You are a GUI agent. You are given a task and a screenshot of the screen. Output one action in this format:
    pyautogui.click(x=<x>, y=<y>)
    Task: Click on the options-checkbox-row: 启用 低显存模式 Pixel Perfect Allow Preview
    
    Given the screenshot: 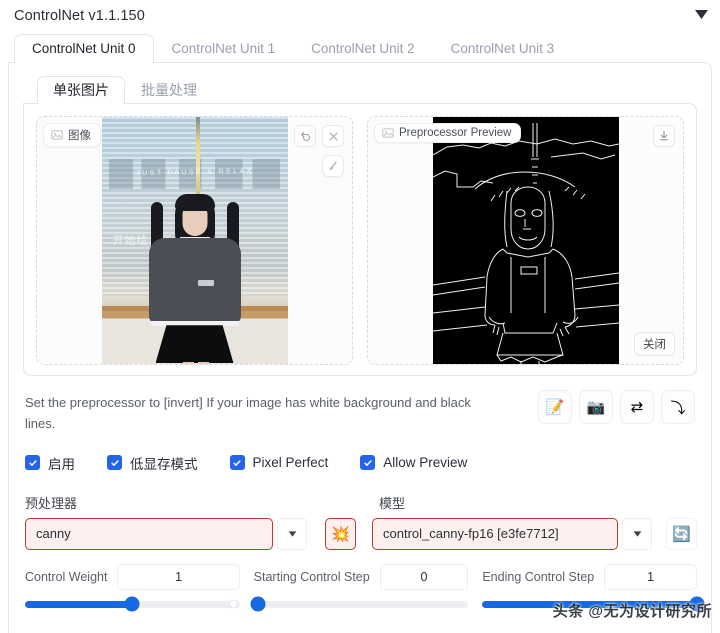 What is the action you would take?
    pyautogui.click(x=360, y=463)
    